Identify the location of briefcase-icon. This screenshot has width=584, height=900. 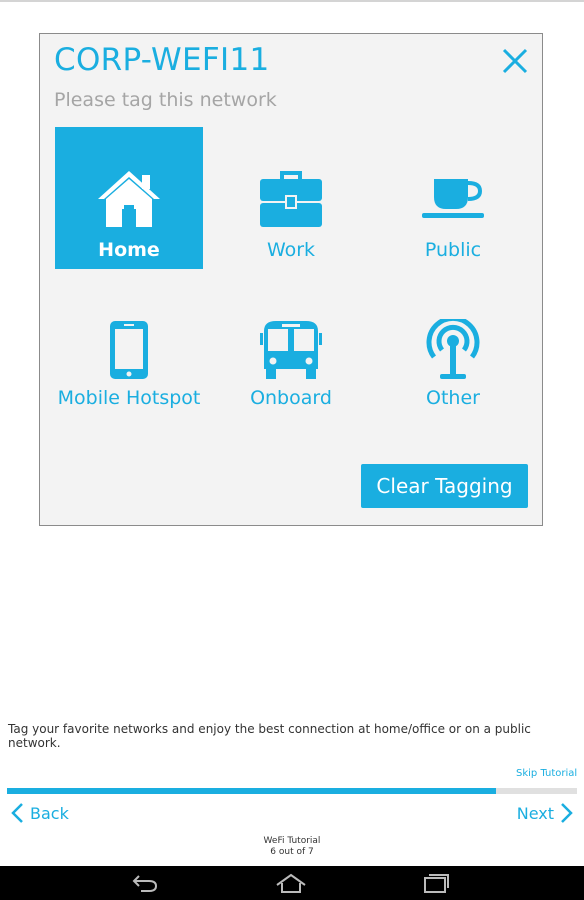
(291, 199).